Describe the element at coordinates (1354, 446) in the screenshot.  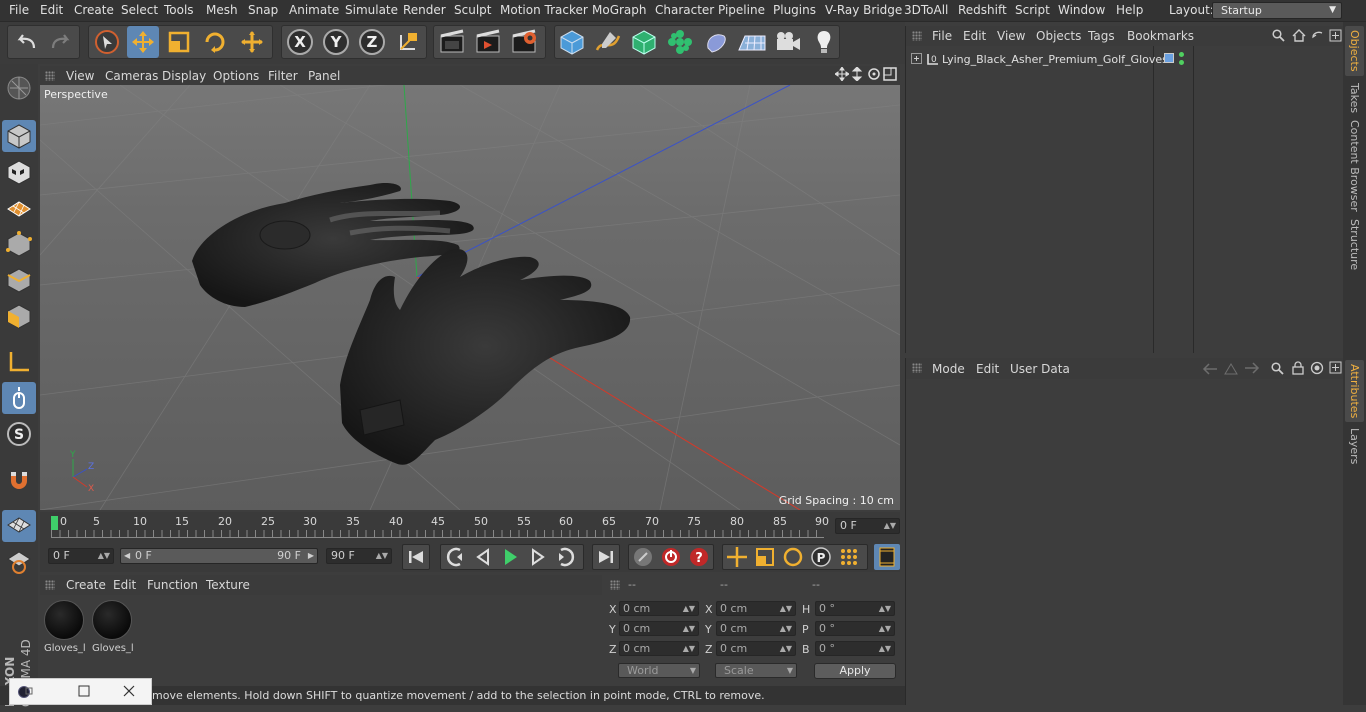
I see `tab-layers: Layers` at that location.